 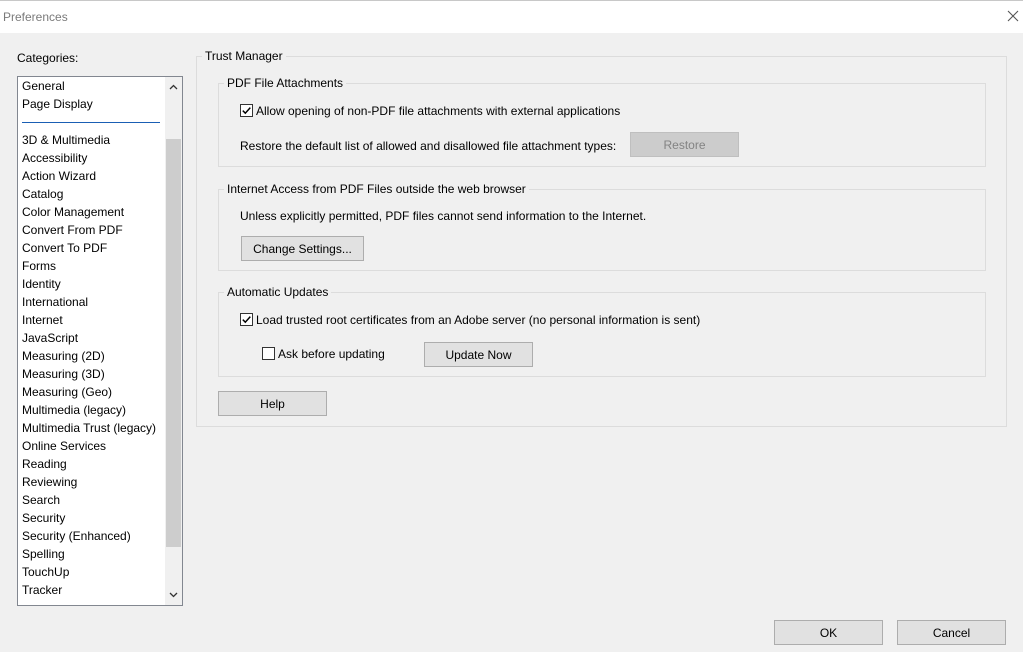 What do you see at coordinates (89, 572) in the screenshot?
I see `sidebar-item: TouchUp` at bounding box center [89, 572].